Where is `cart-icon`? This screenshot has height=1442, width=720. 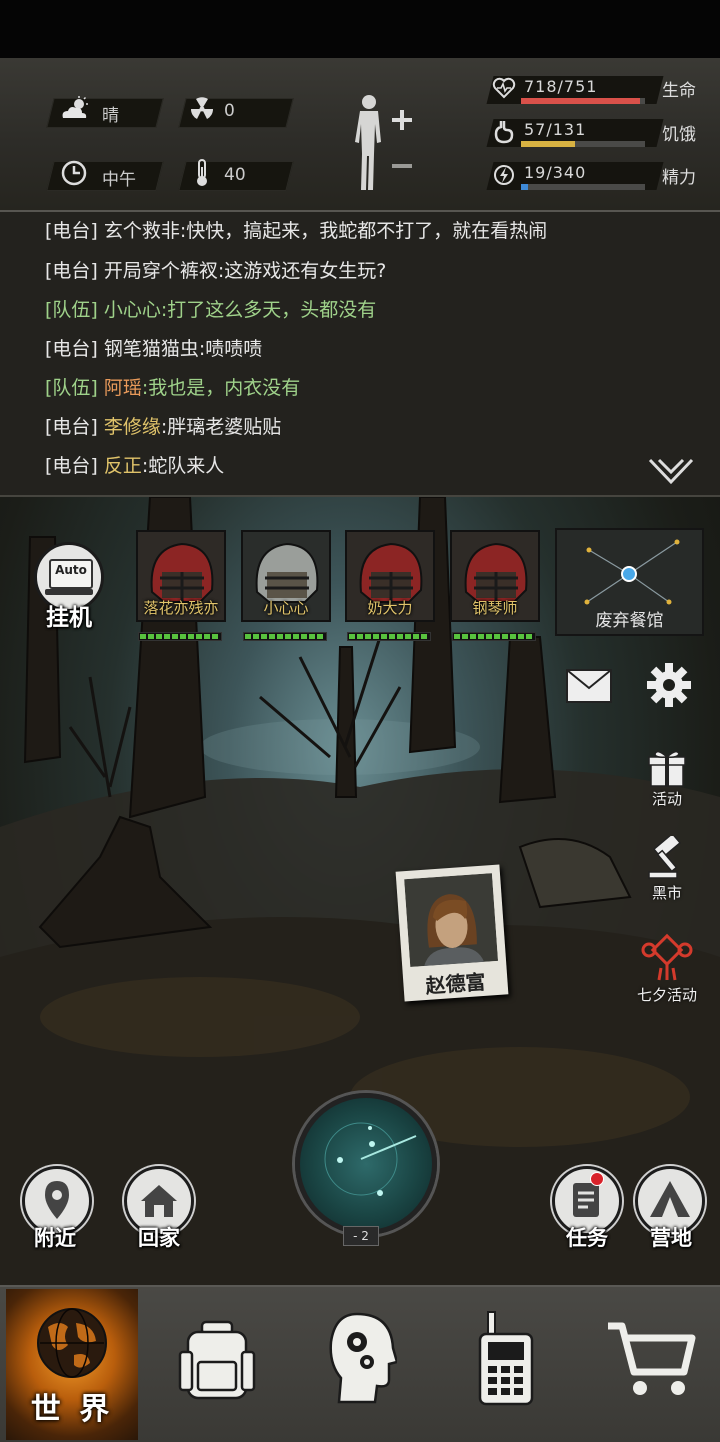 cart-icon is located at coordinates (651, 1360).